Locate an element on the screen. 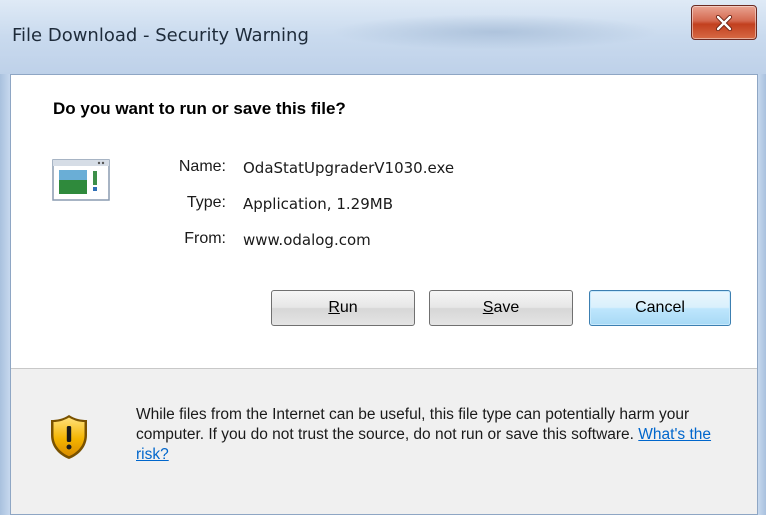 This screenshot has height=515, width=766. close-icon is located at coordinates (724, 22).